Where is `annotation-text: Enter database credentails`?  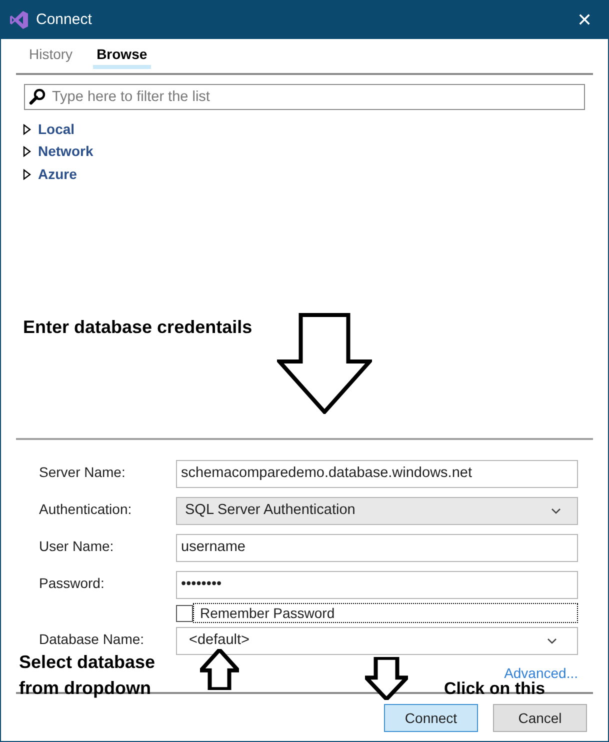 annotation-text: Enter database credentails is located at coordinates (137, 327).